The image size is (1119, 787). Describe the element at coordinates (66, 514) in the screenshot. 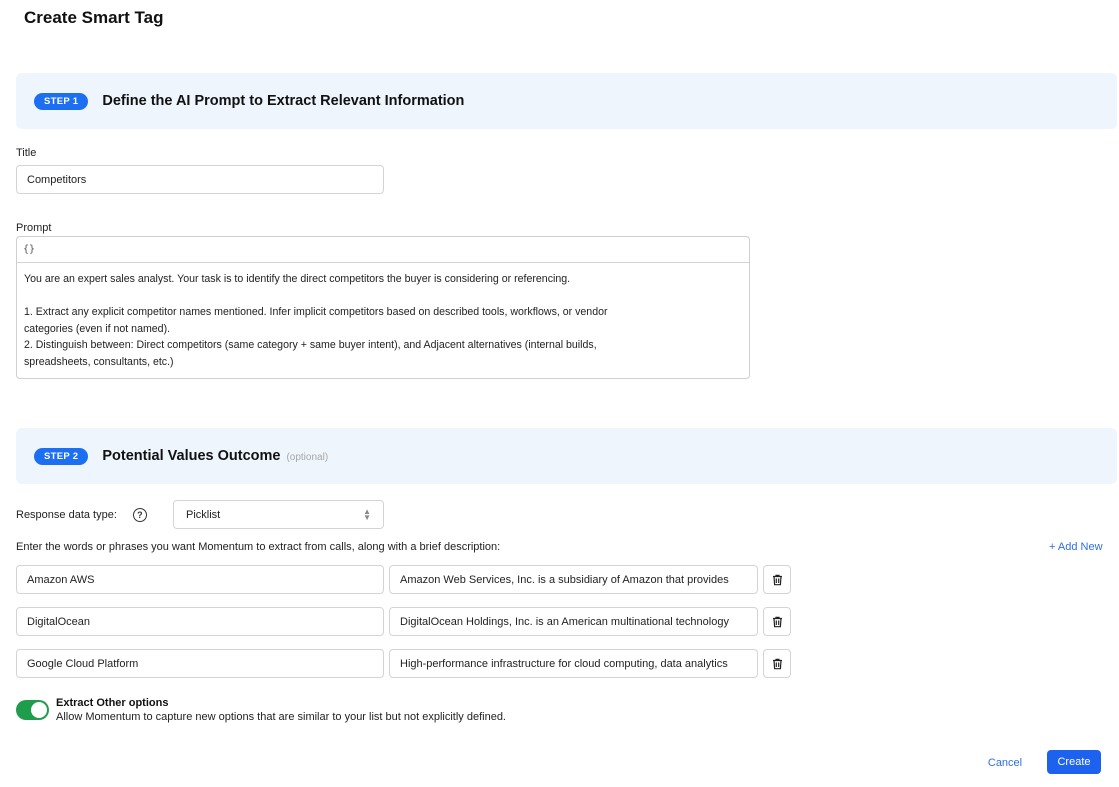

I see `response-type-label: Response data type:` at that location.